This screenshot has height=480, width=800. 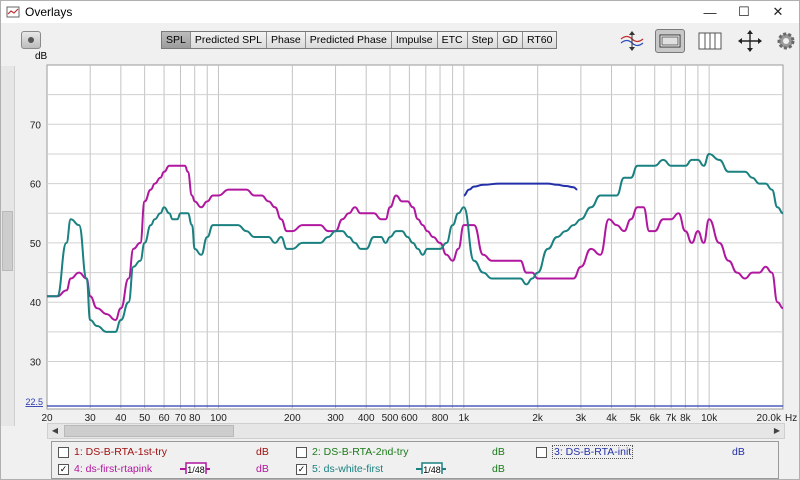 What do you see at coordinates (738, 452) in the screenshot?
I see `legend-unit-3: dB` at bounding box center [738, 452].